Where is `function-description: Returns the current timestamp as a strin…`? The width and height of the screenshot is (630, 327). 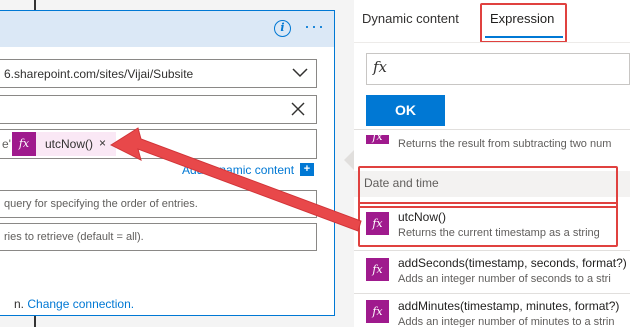 function-description: Returns the current timestamp as a strin… is located at coordinates (499, 233).